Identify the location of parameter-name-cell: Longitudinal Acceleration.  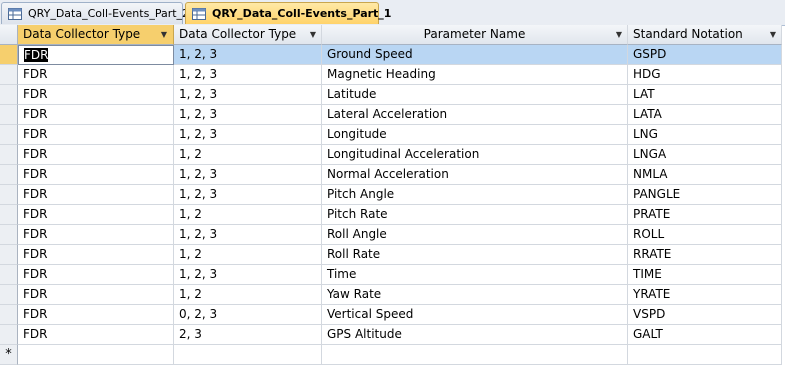
(475, 155).